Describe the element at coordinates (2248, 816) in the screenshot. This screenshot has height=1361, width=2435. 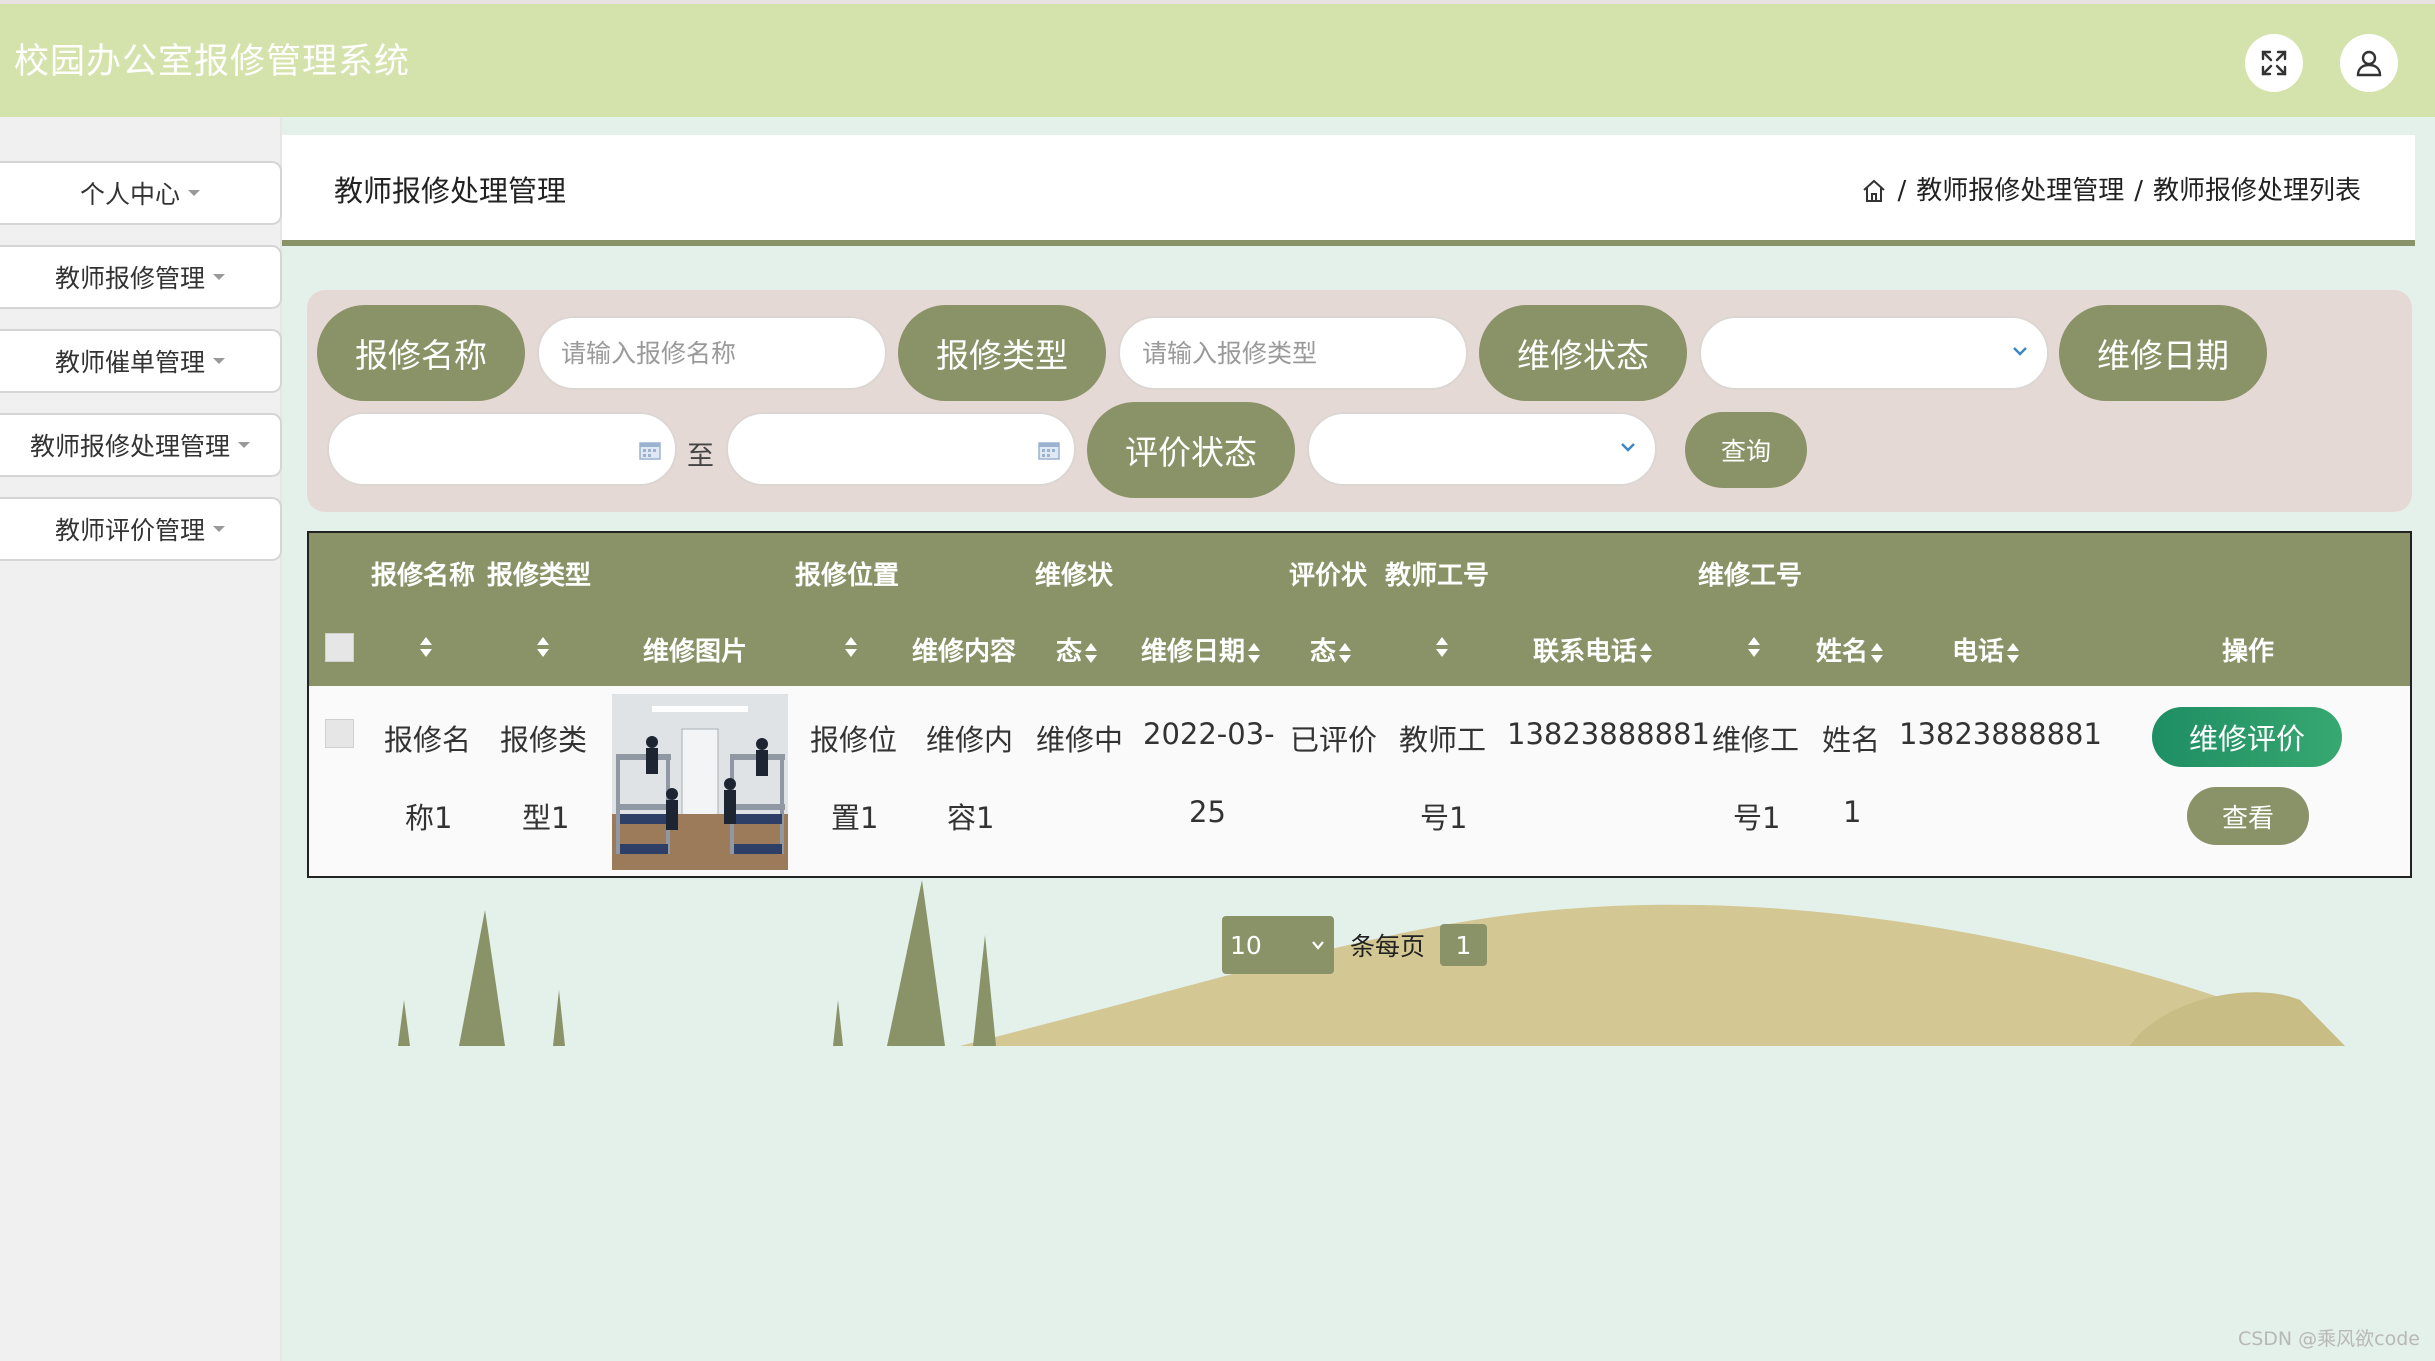
I see `view-button: 查看` at that location.